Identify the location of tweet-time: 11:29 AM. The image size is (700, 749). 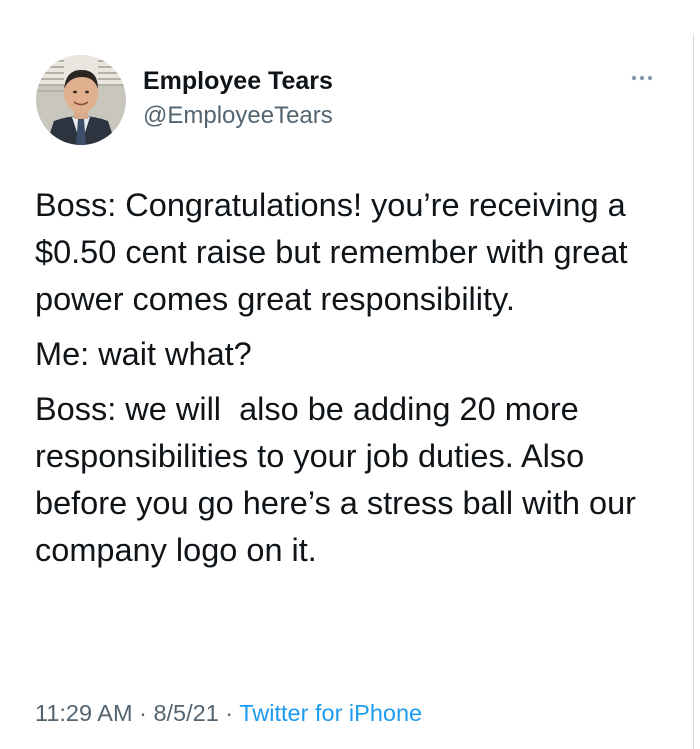
(84, 713).